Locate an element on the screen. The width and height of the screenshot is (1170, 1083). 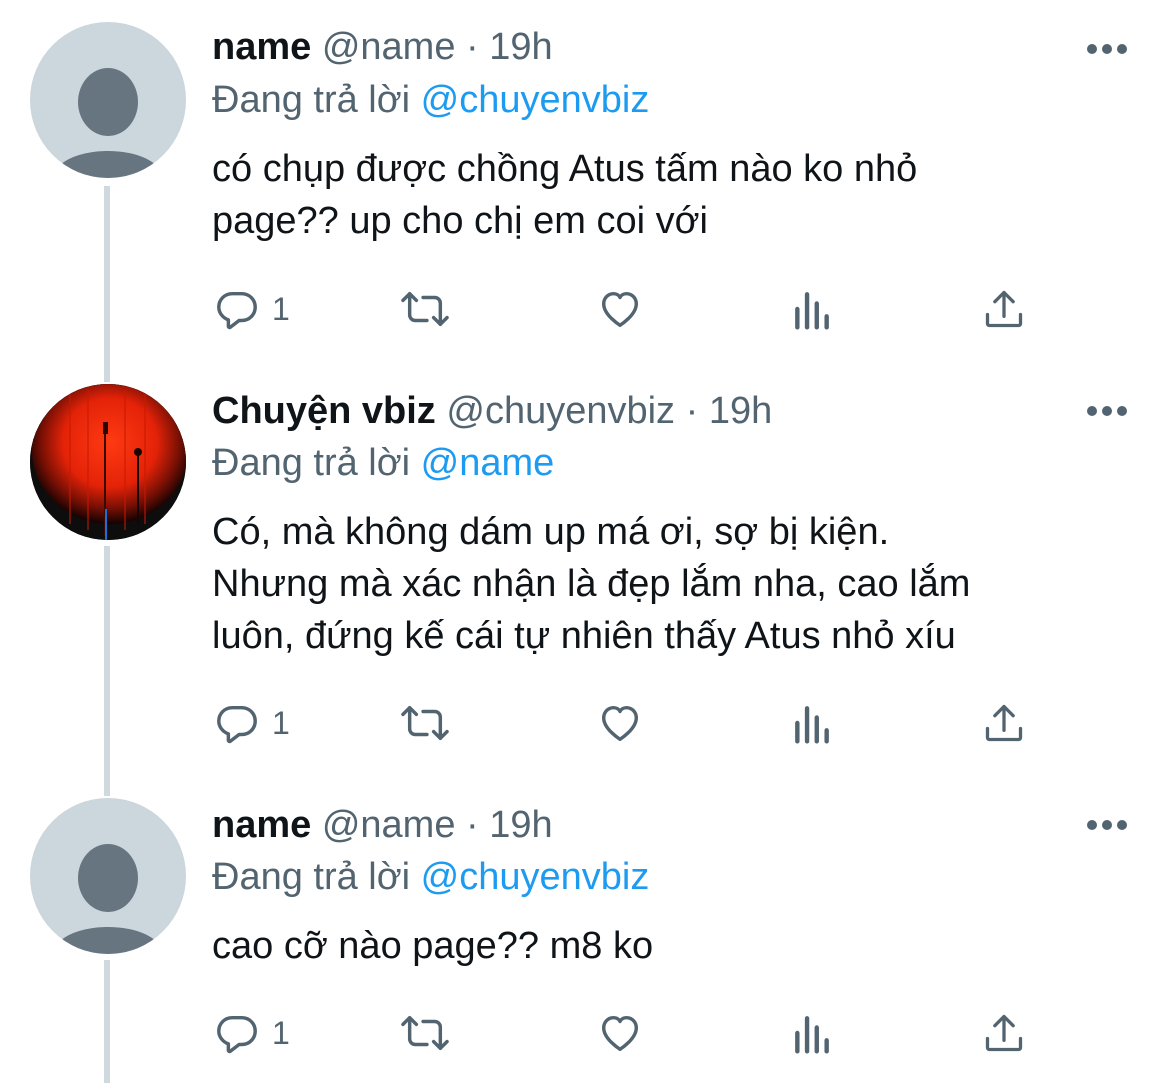
mention-link: @name is located at coordinates (488, 463).